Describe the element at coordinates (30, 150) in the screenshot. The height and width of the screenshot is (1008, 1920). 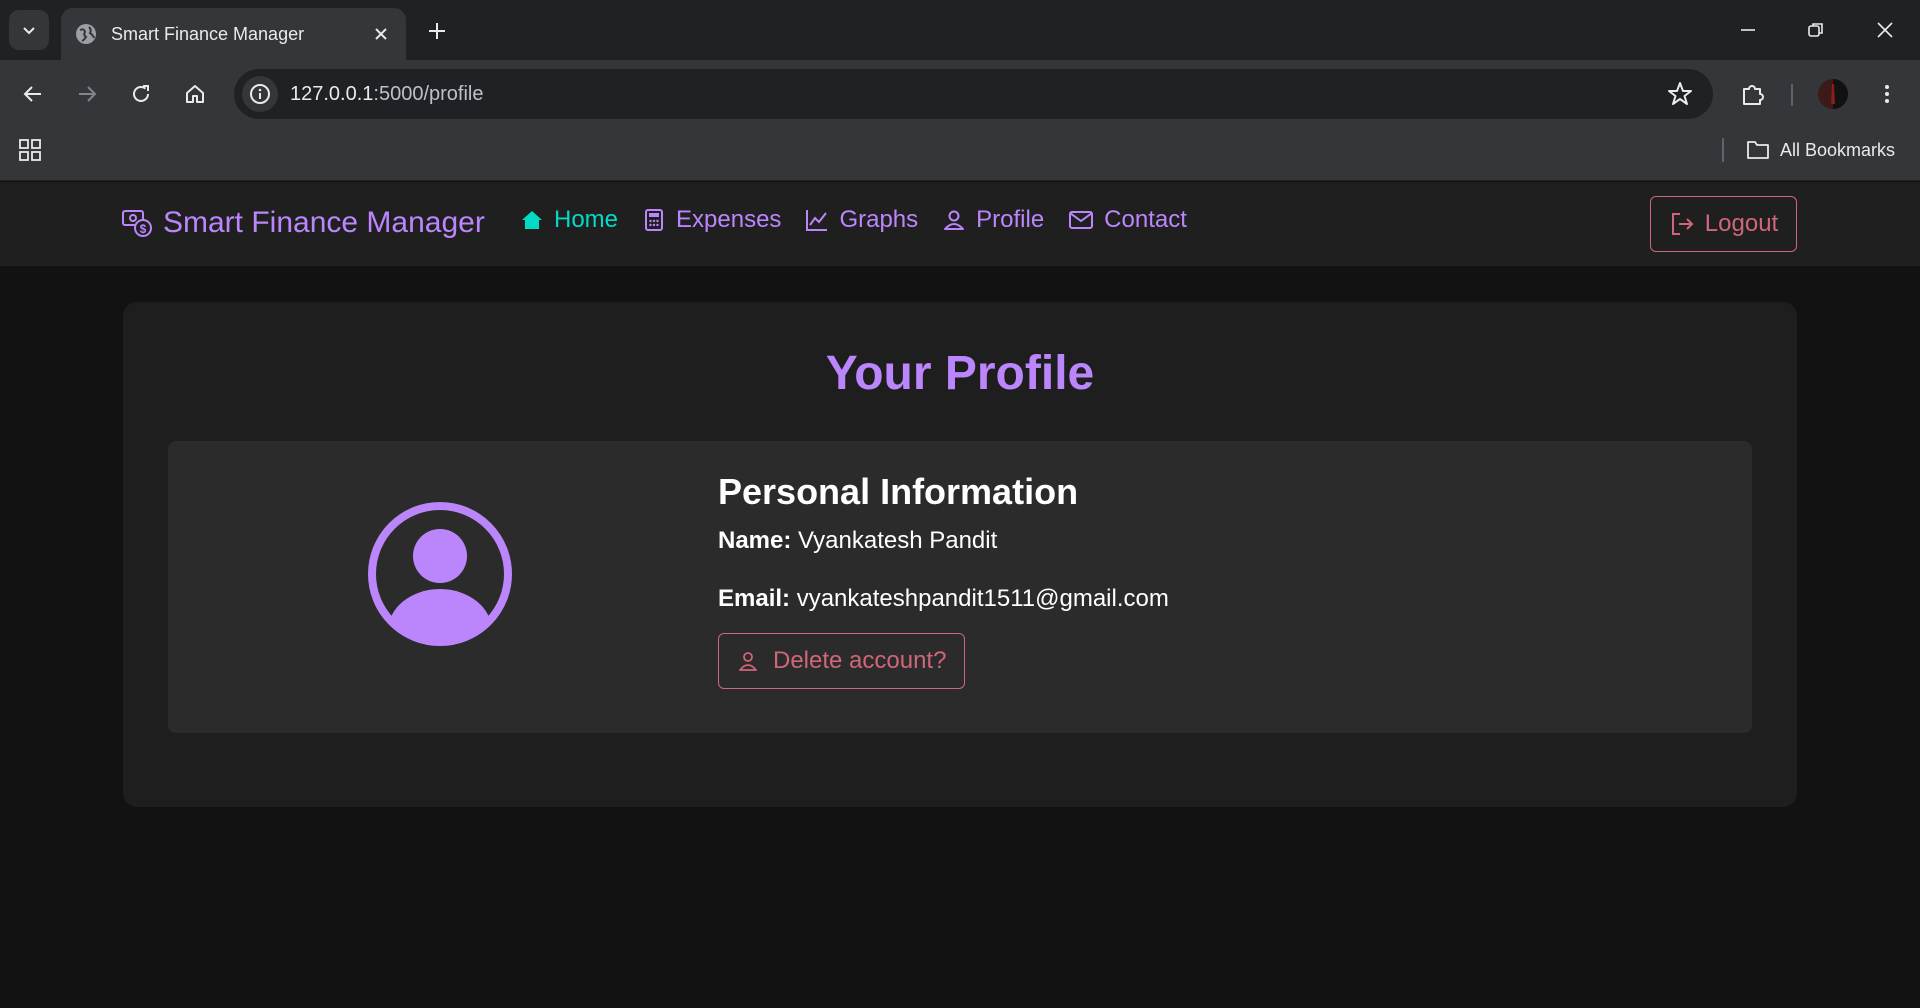
I see `apps-grid-icon` at that location.